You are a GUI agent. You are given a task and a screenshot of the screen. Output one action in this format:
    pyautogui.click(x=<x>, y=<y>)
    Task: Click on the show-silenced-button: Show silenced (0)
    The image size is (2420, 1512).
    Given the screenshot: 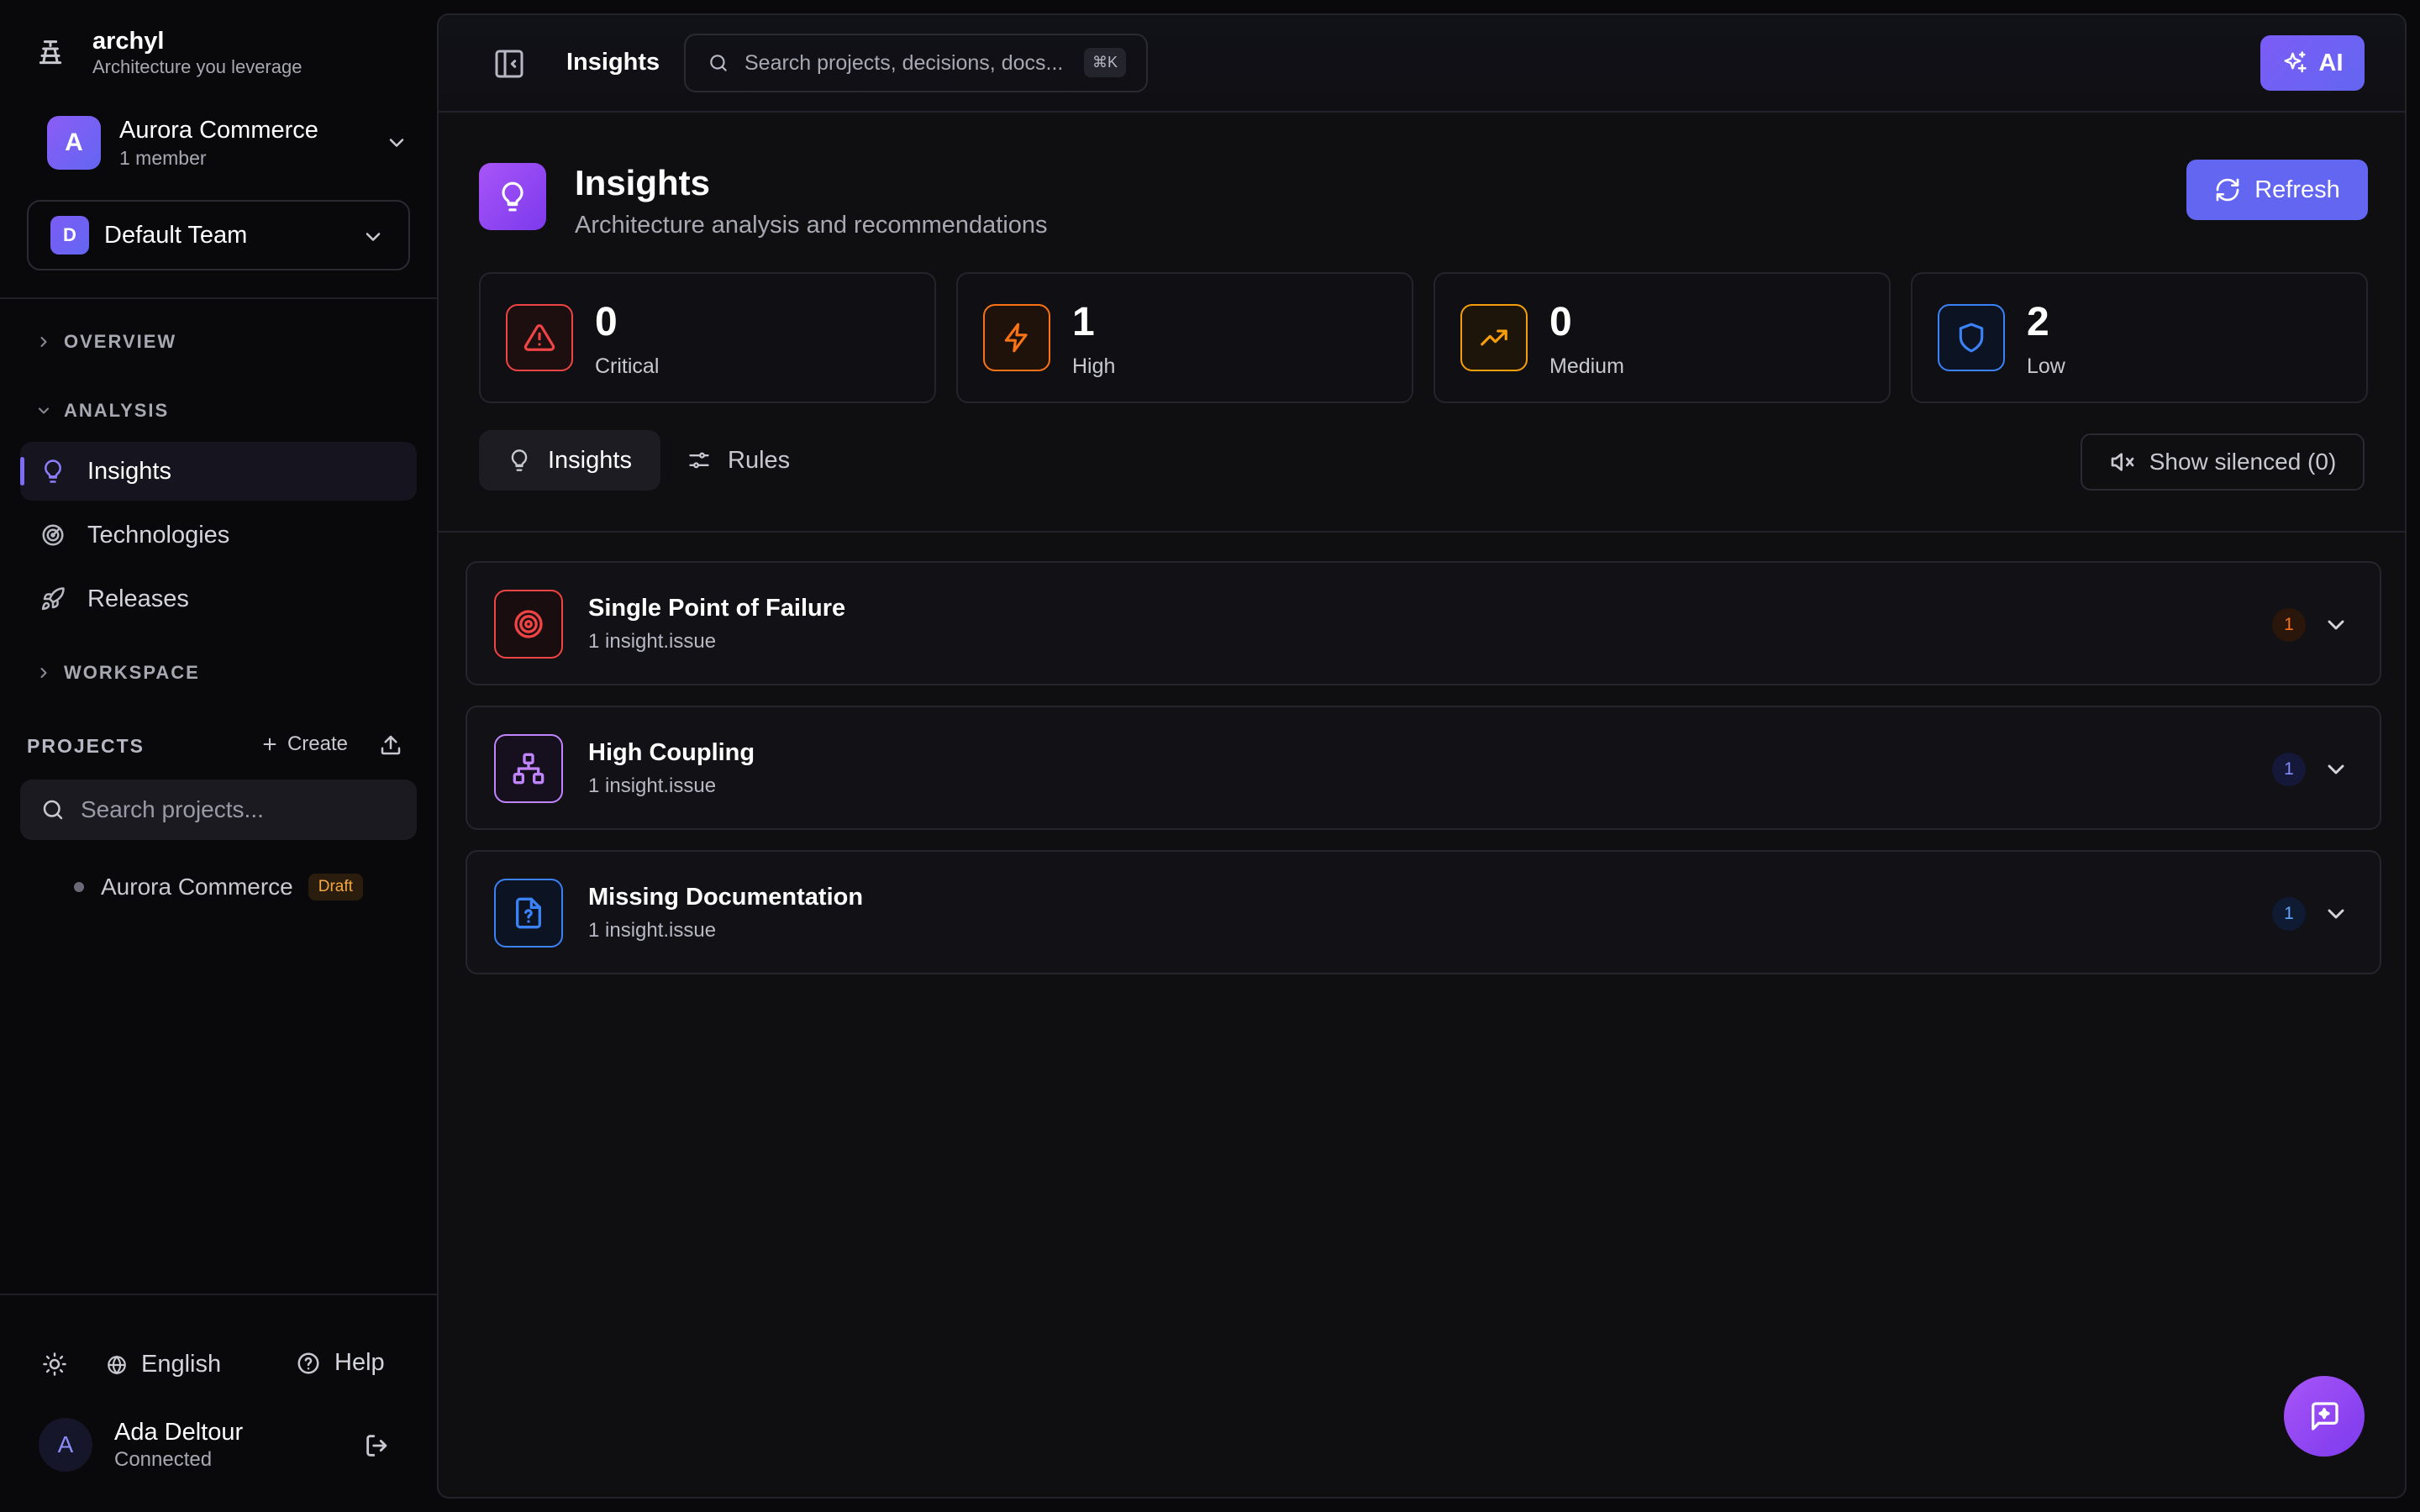 What is the action you would take?
    pyautogui.click(x=2223, y=462)
    